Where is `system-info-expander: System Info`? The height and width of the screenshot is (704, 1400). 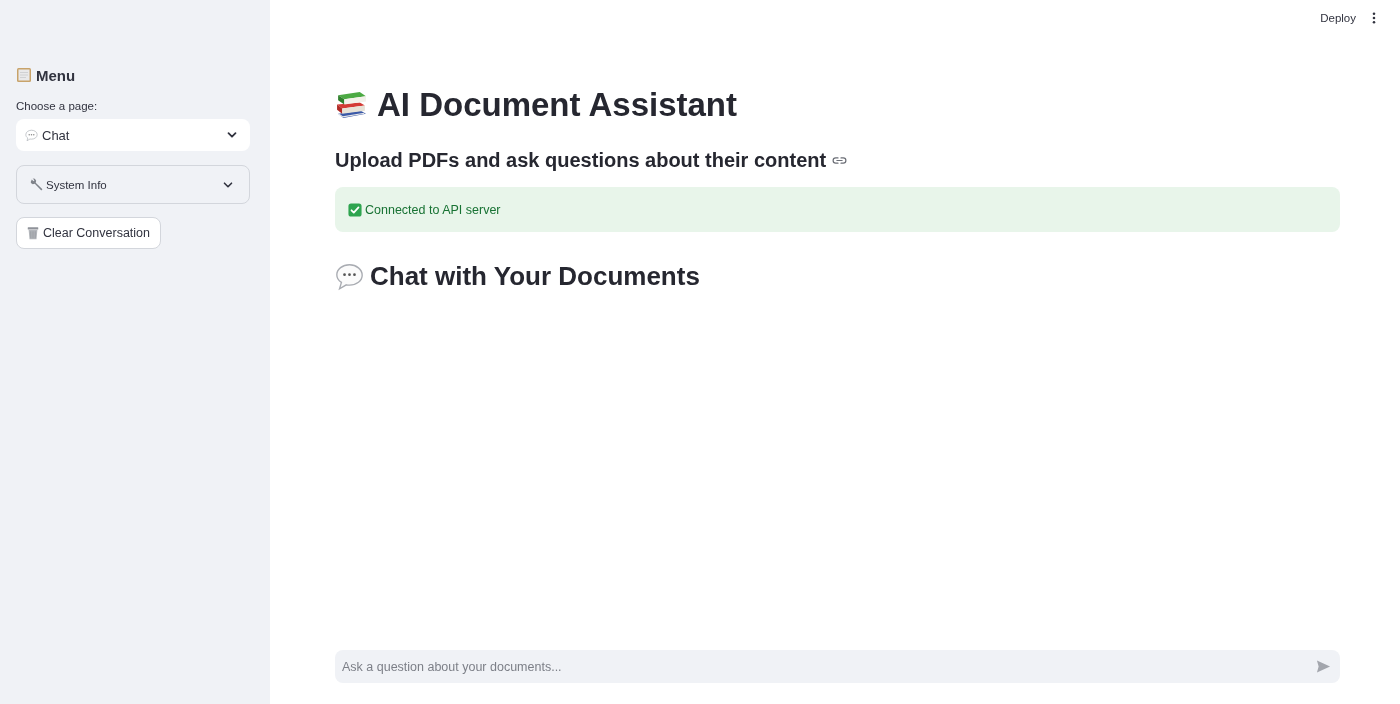 system-info-expander: System Info is located at coordinates (133, 184).